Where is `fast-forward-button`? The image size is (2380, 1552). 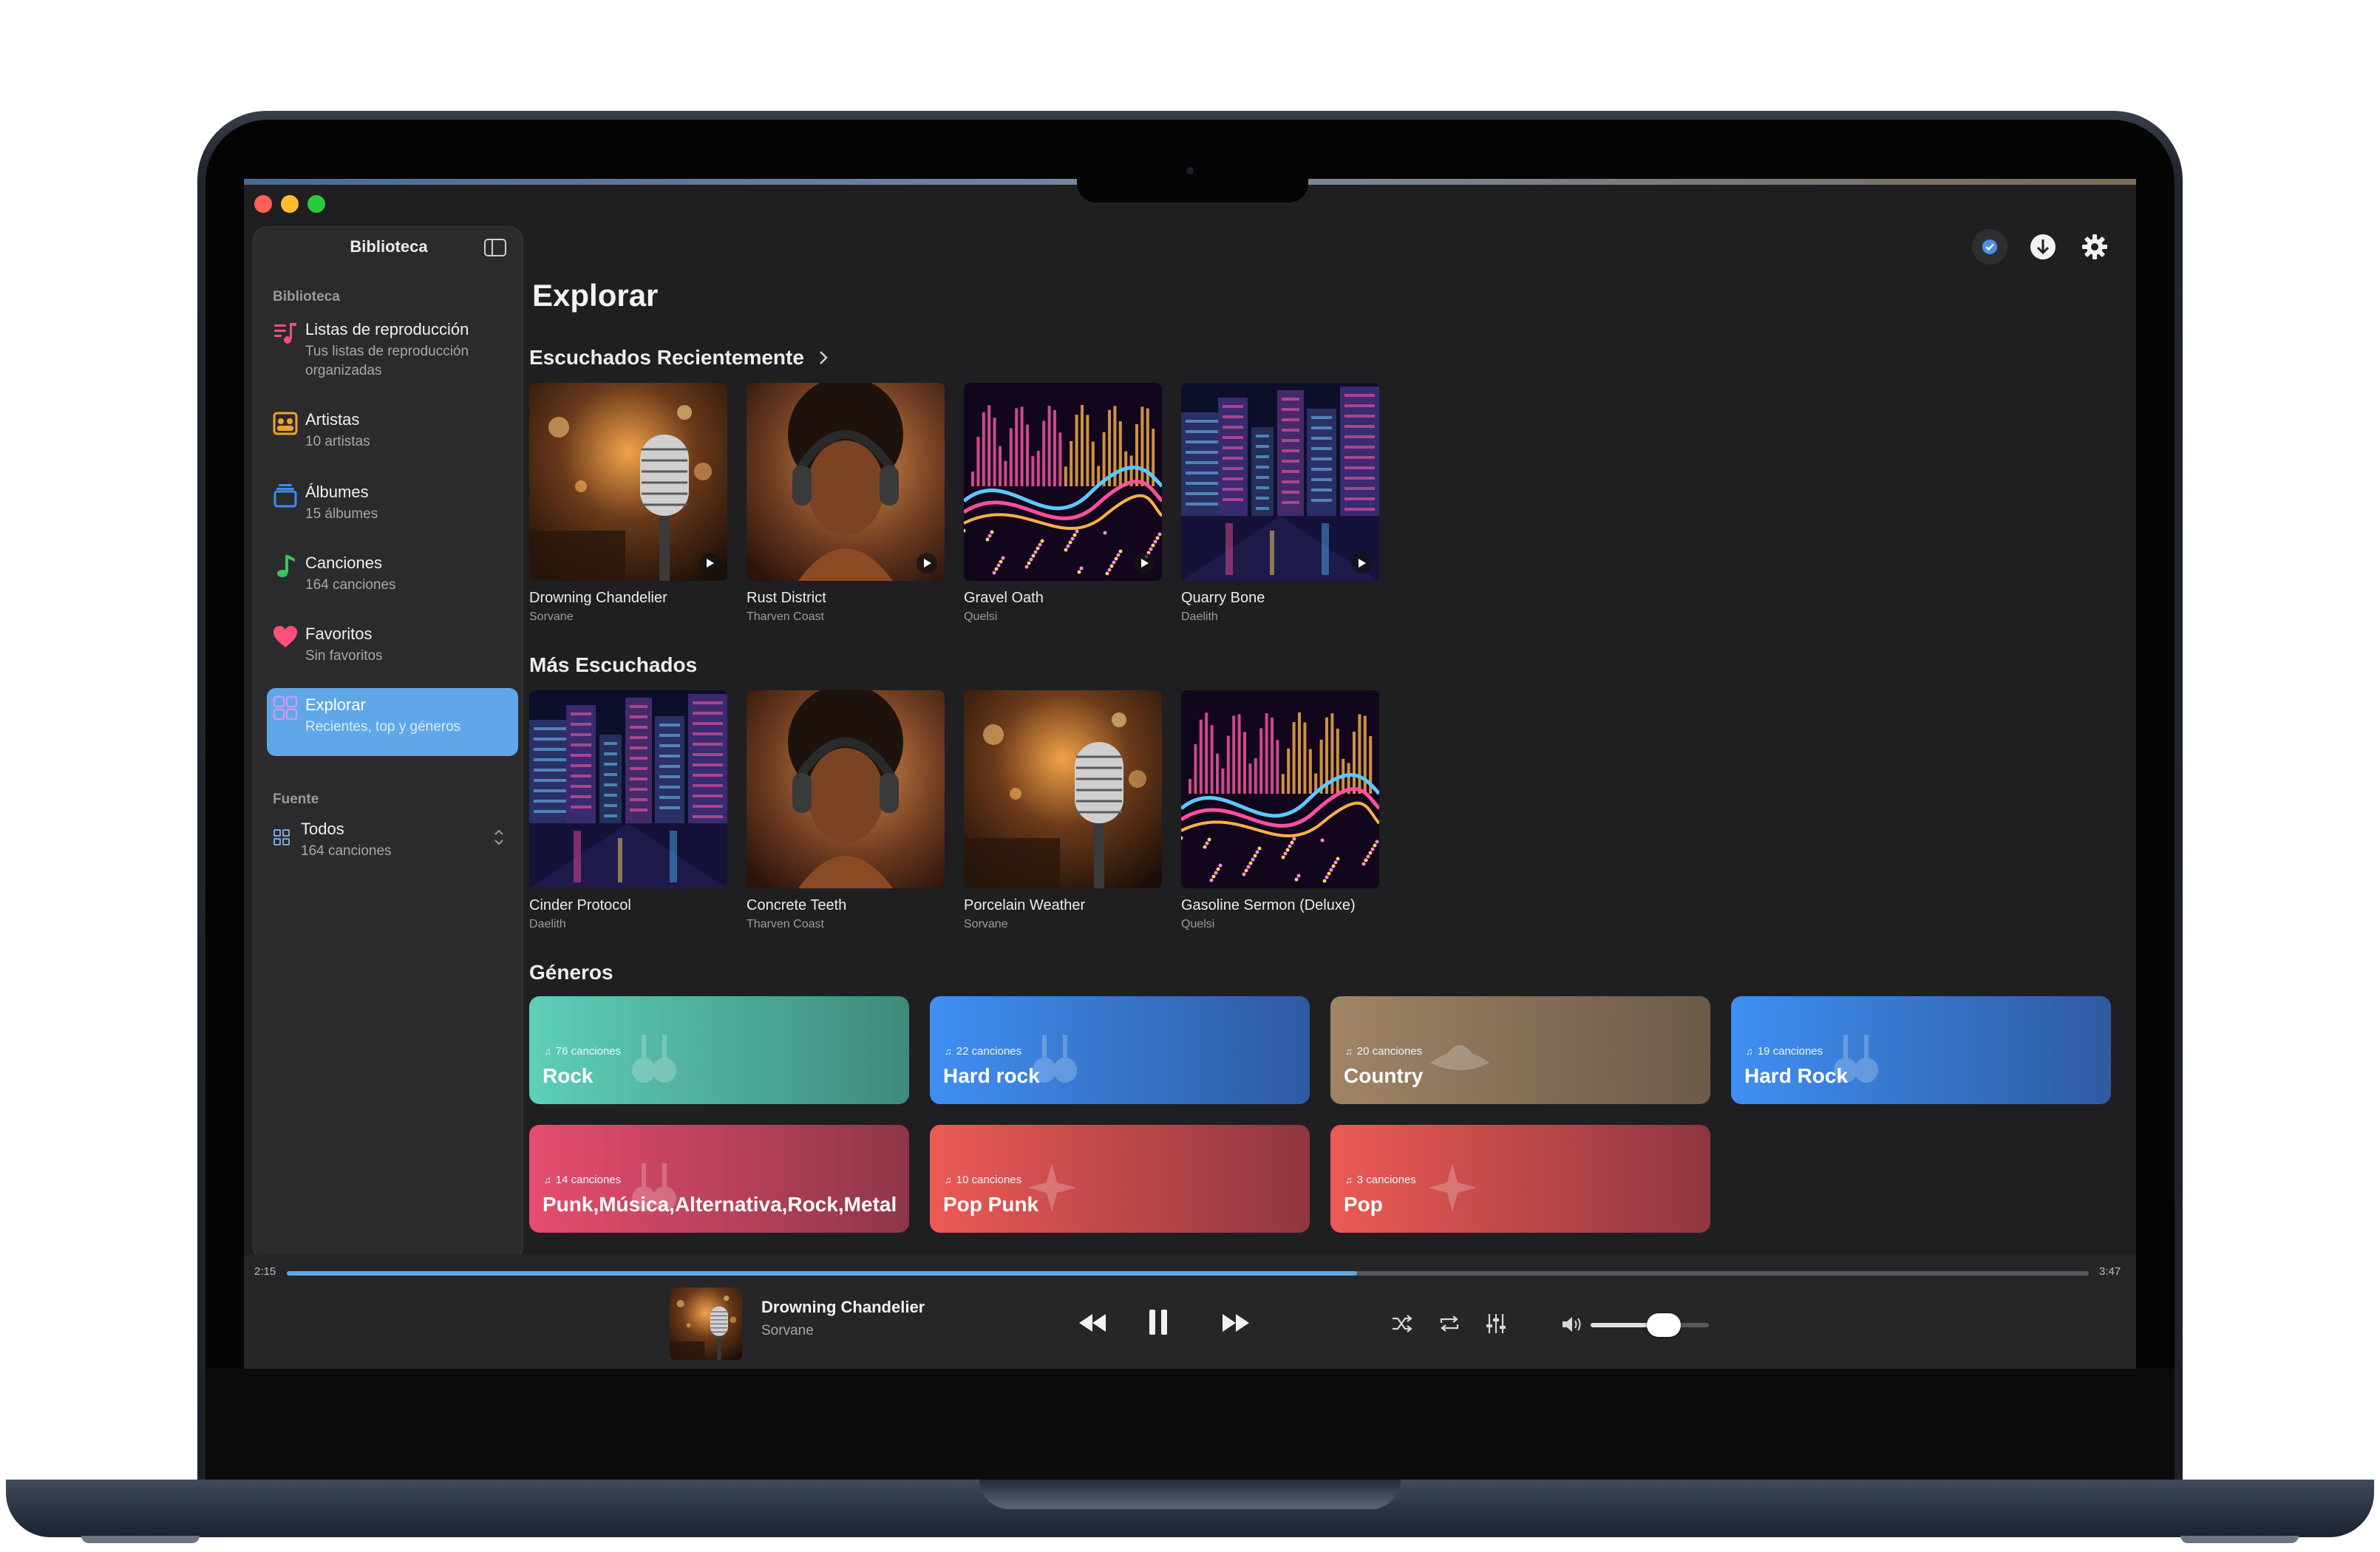
fast-forward-button is located at coordinates (1236, 1323).